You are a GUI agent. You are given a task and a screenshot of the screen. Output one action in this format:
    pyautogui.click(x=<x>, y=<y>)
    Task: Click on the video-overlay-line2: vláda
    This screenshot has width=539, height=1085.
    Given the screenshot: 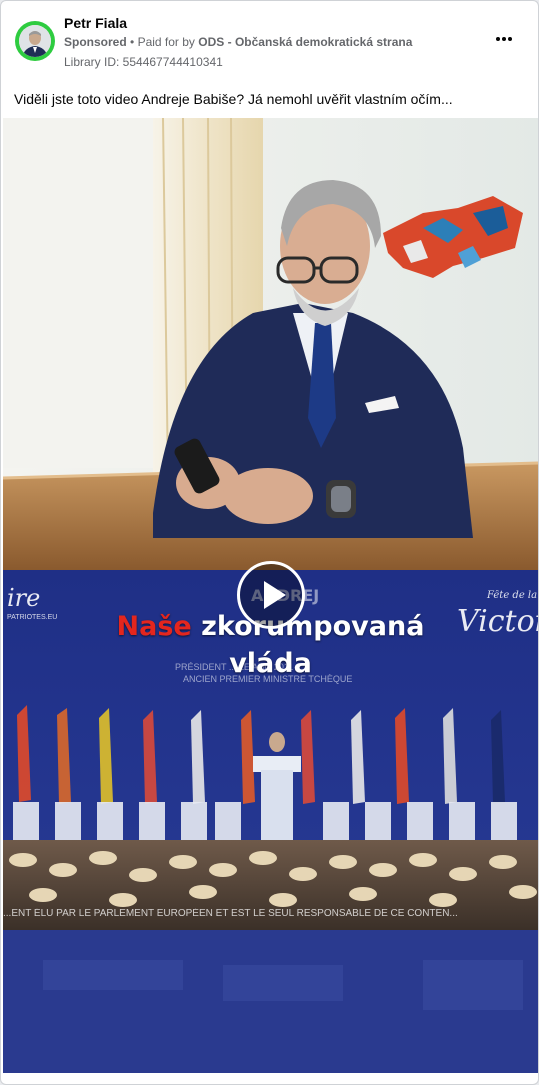 What is the action you would take?
    pyautogui.click(x=270, y=663)
    